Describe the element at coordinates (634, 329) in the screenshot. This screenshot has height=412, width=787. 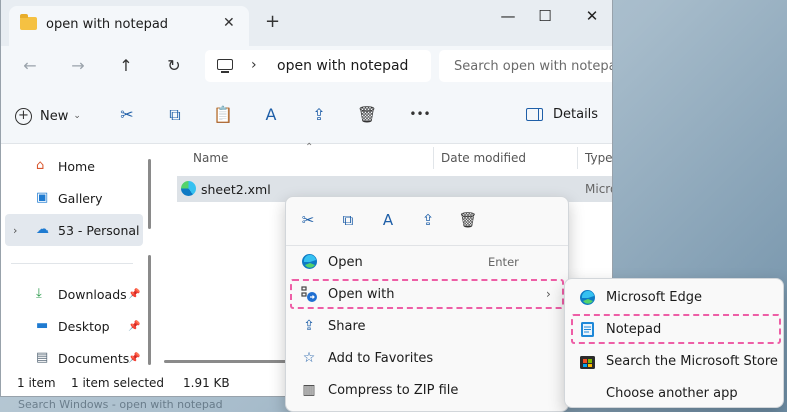
I see `submenu-item-label: Notepad` at that location.